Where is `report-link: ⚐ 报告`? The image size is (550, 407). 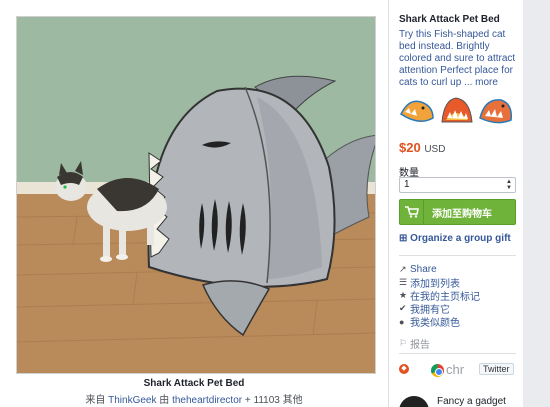 report-link: ⚐ 报告 is located at coordinates (457, 343).